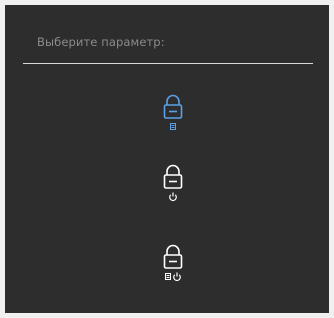  I want to click on option-menu-lock, so click(173, 116).